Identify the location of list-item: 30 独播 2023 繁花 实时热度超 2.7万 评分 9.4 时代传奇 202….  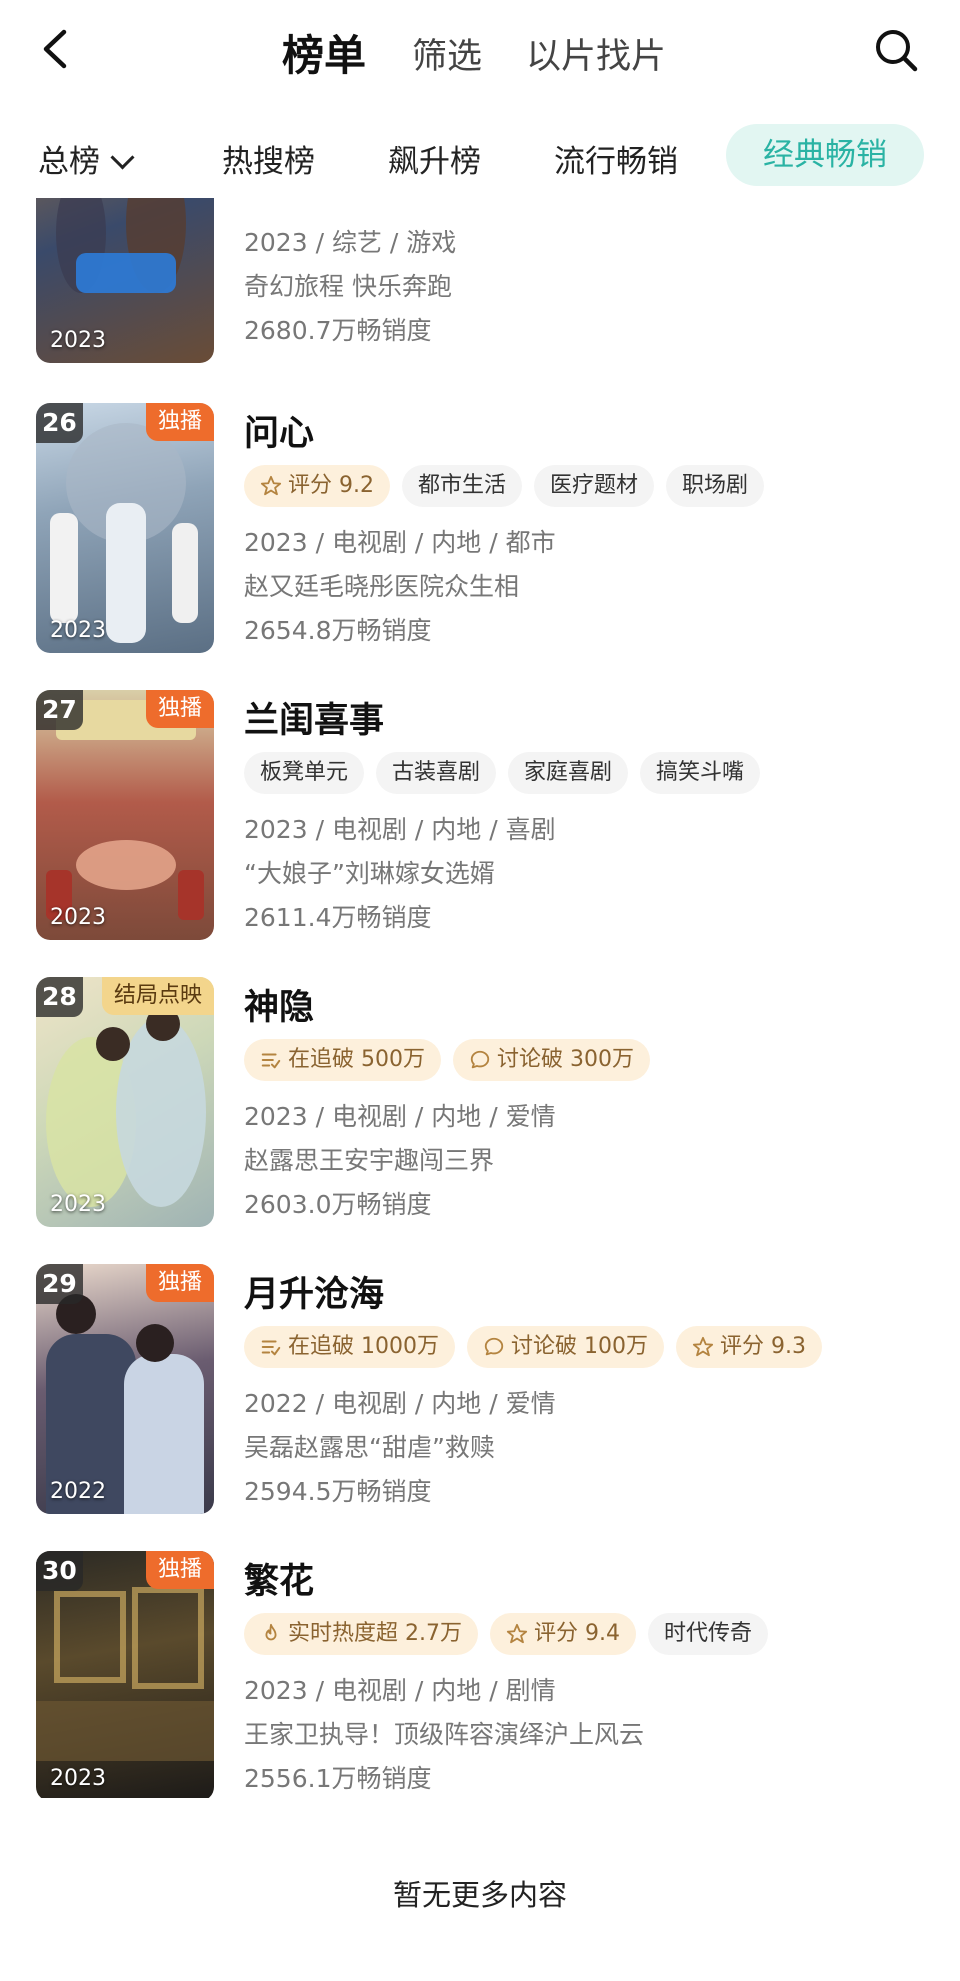
(480, 1674).